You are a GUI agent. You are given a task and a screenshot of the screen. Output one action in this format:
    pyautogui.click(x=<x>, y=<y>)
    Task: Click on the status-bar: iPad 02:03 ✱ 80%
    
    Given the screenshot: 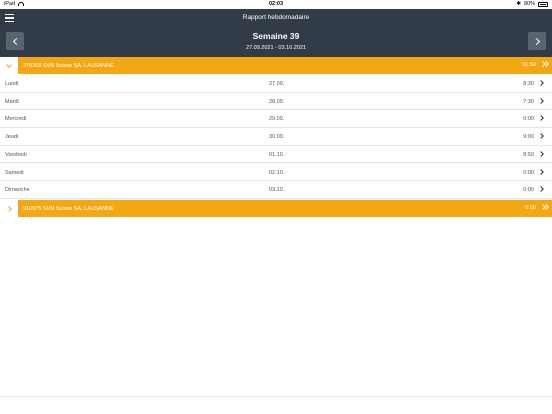 What is the action you would take?
    pyautogui.click(x=276, y=4)
    